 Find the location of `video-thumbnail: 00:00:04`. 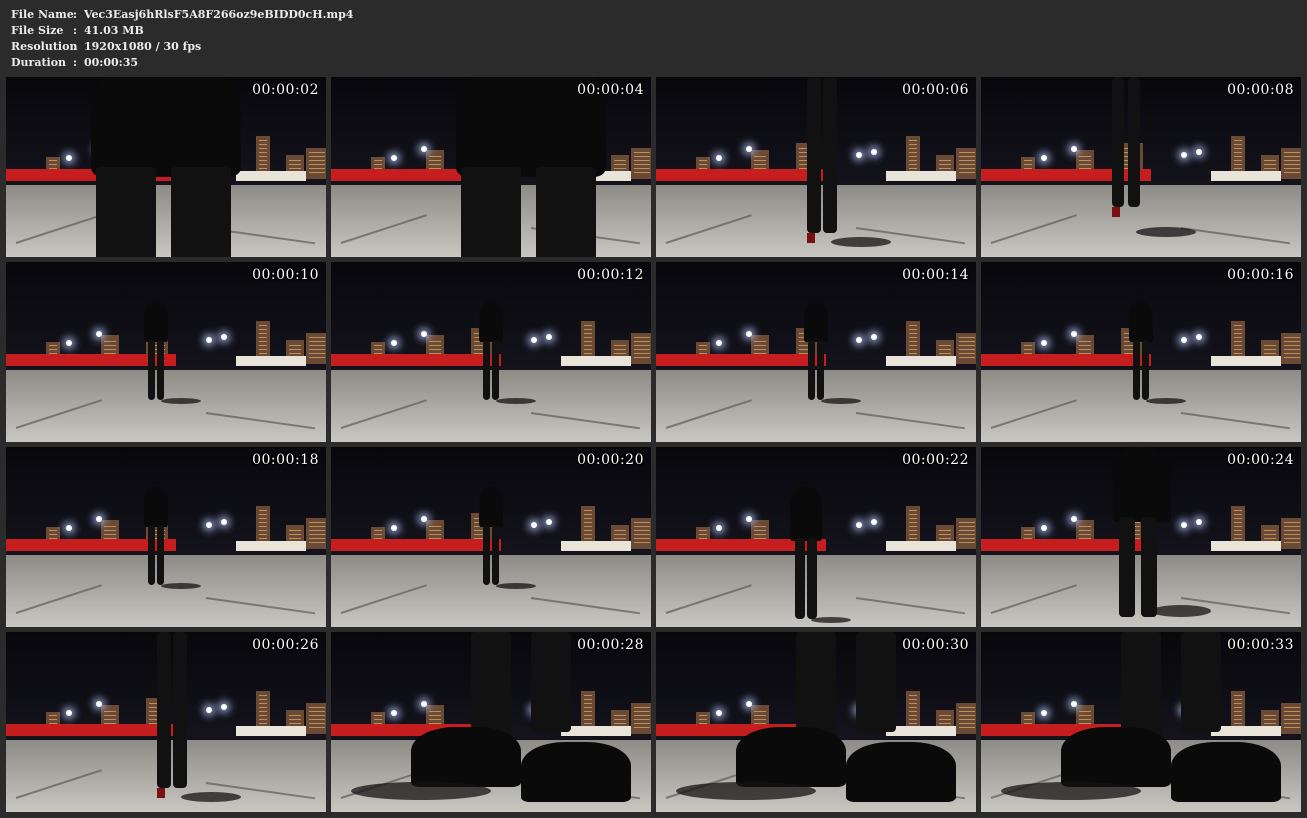

video-thumbnail: 00:00:04 is located at coordinates (491, 167).